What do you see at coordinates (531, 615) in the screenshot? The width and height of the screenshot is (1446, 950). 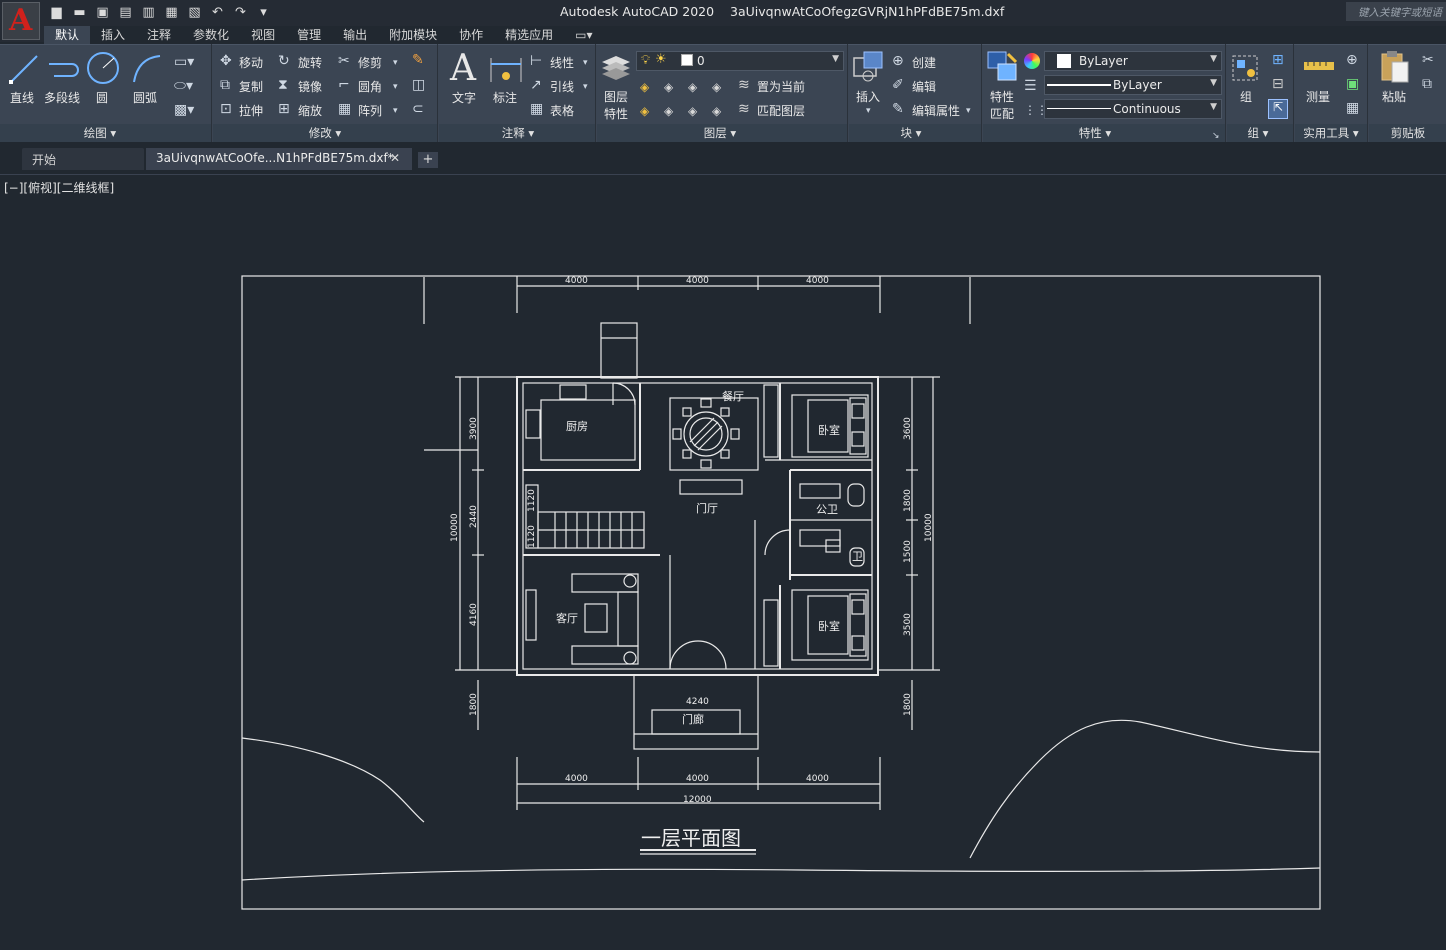 I see `tv-cabinet` at bounding box center [531, 615].